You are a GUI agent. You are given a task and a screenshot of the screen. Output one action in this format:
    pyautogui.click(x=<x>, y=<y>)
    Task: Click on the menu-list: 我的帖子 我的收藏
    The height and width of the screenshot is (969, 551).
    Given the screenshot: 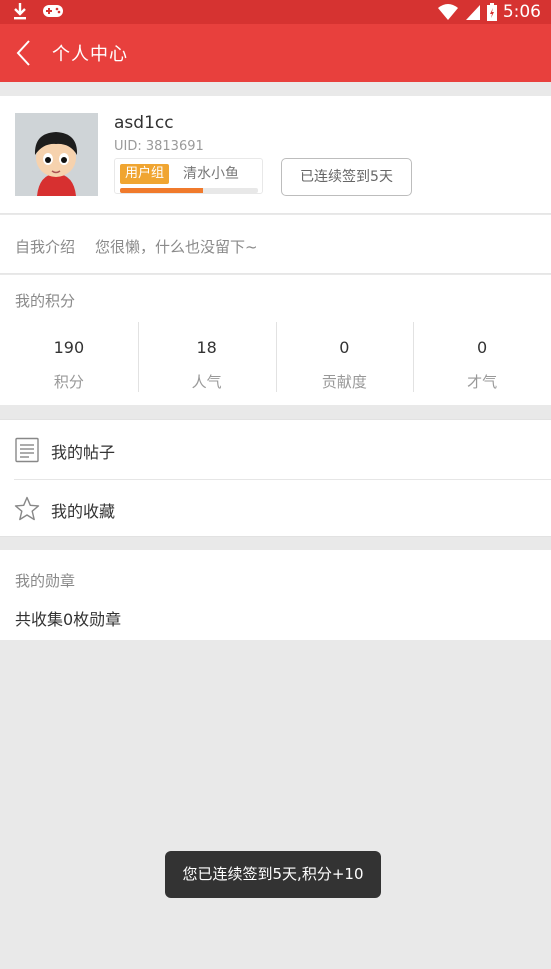 What is the action you would take?
    pyautogui.click(x=275, y=478)
    